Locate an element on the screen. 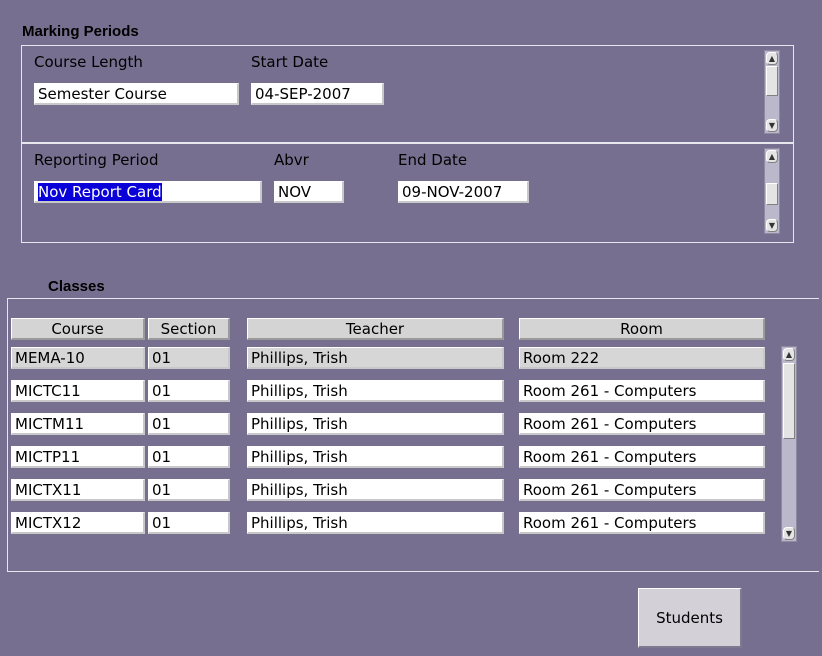  abvr-field: NOV is located at coordinates (309, 192).